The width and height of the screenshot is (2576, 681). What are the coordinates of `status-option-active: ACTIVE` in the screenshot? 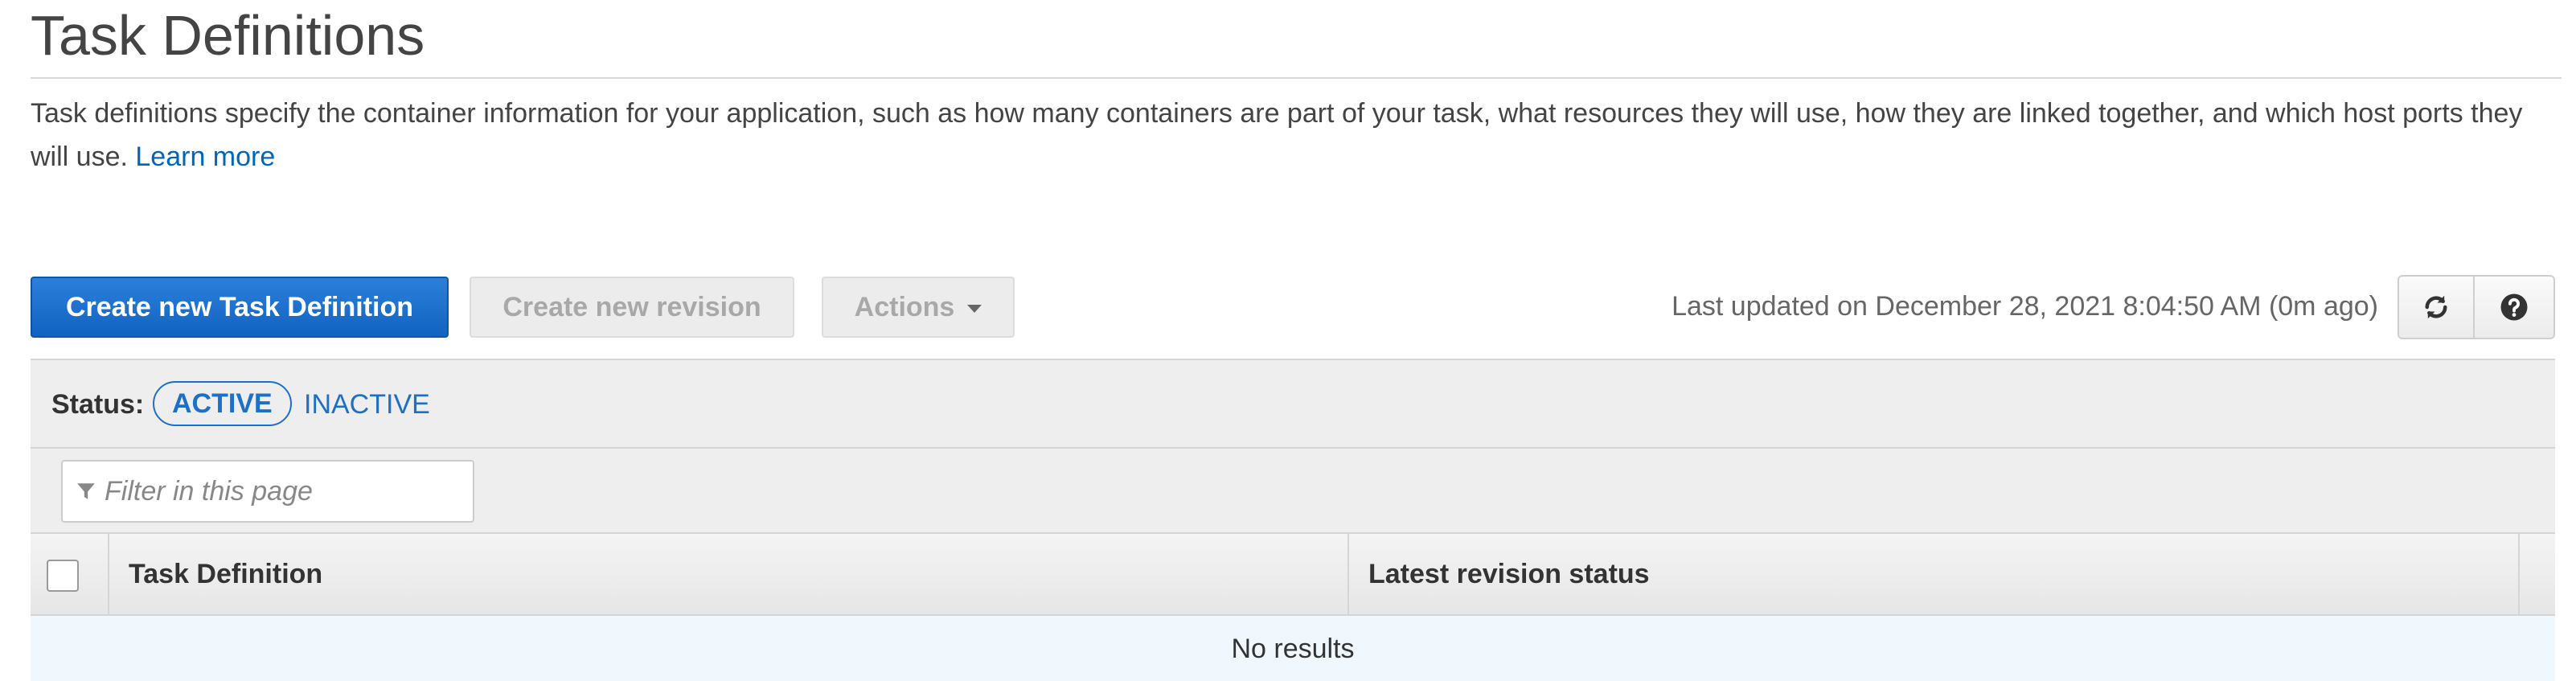 It's located at (222, 403).